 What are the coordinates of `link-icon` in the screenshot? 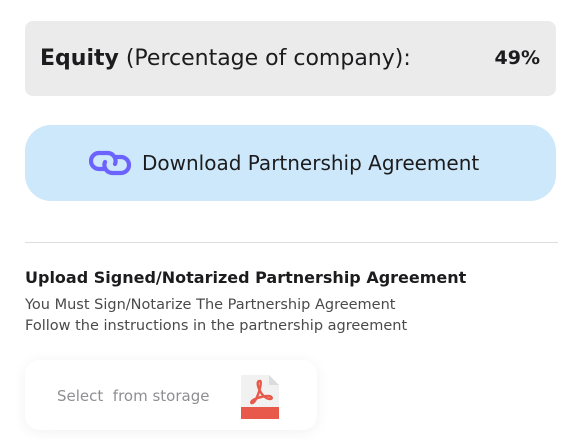 It's located at (110, 163).